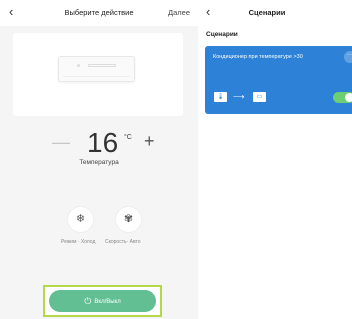 Image resolution: width=352 pixels, height=319 pixels. What do you see at coordinates (128, 219) in the screenshot?
I see `fan-icon: ✾` at bounding box center [128, 219].